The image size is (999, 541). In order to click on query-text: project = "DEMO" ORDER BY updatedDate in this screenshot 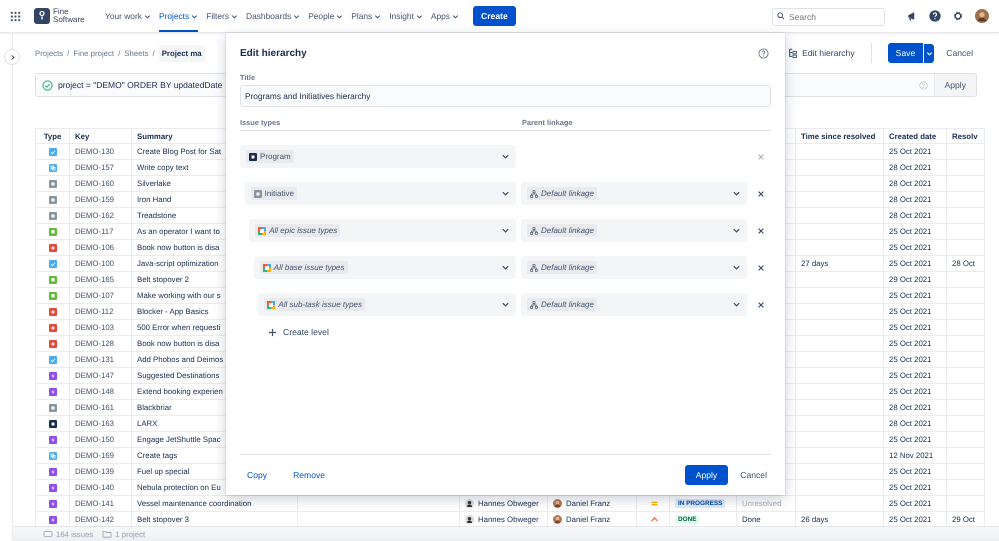, I will do `click(140, 85)`.